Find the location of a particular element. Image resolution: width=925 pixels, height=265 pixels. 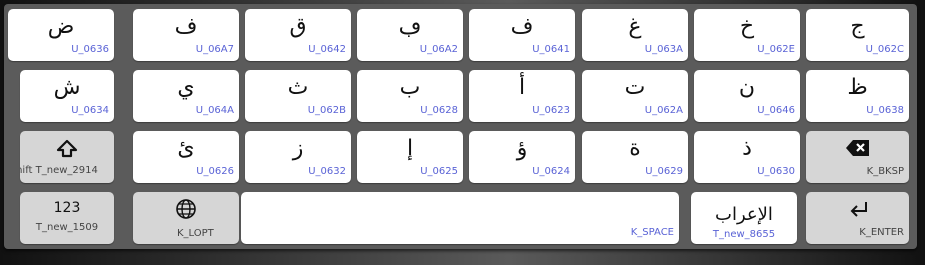

diacritics-key: الإعراب T_new_8655 is located at coordinates (744, 218).